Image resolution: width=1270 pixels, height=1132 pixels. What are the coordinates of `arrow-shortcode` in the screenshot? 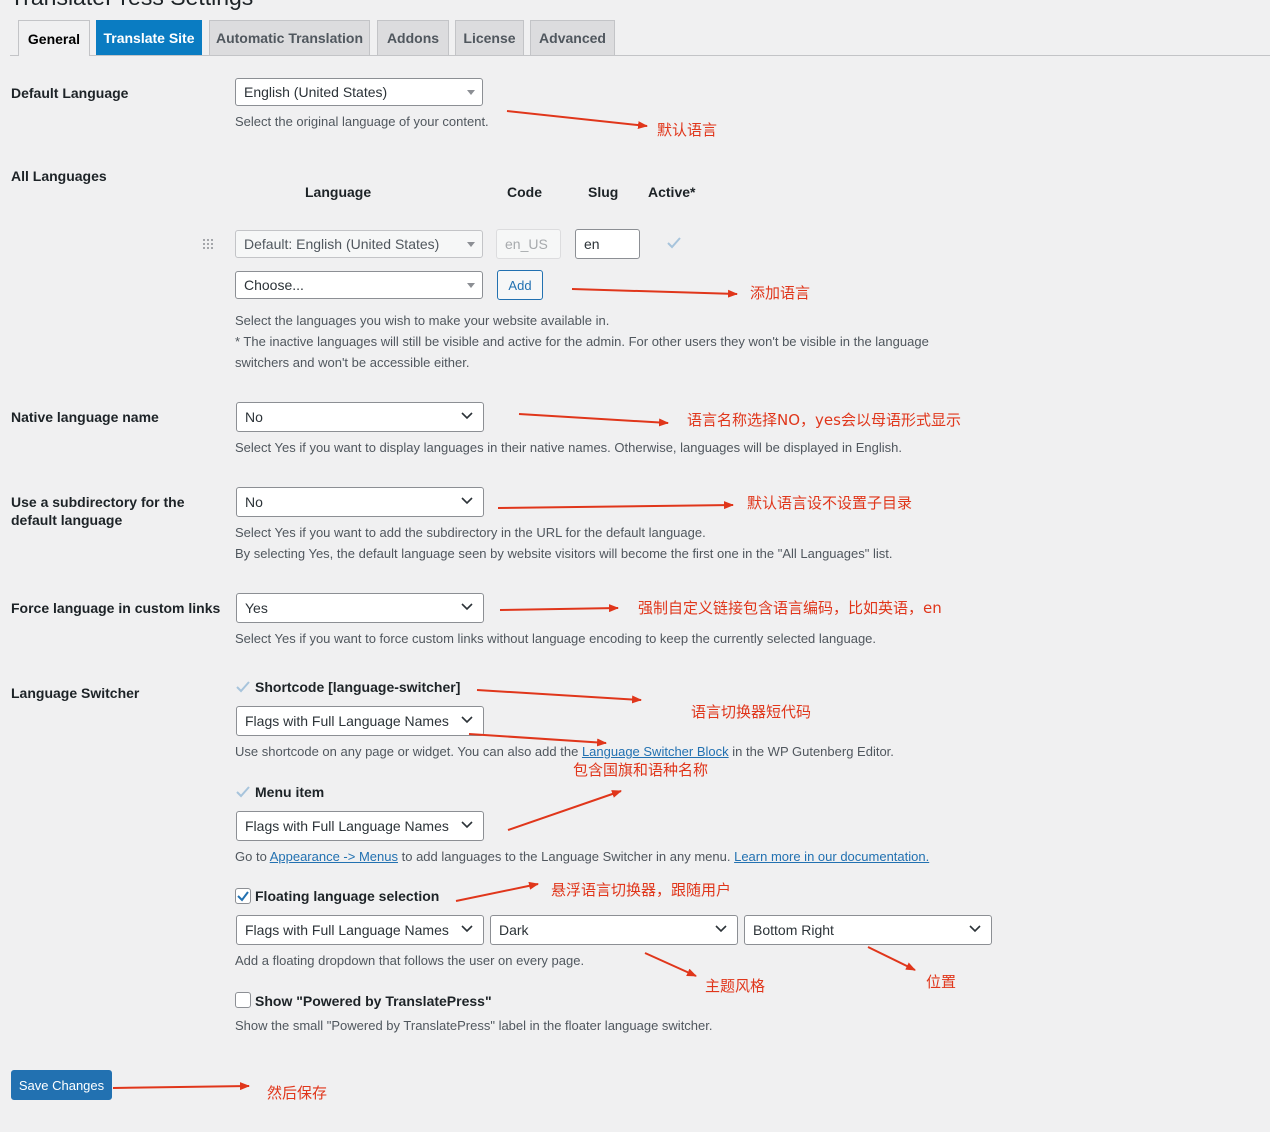 It's located at (559, 696).